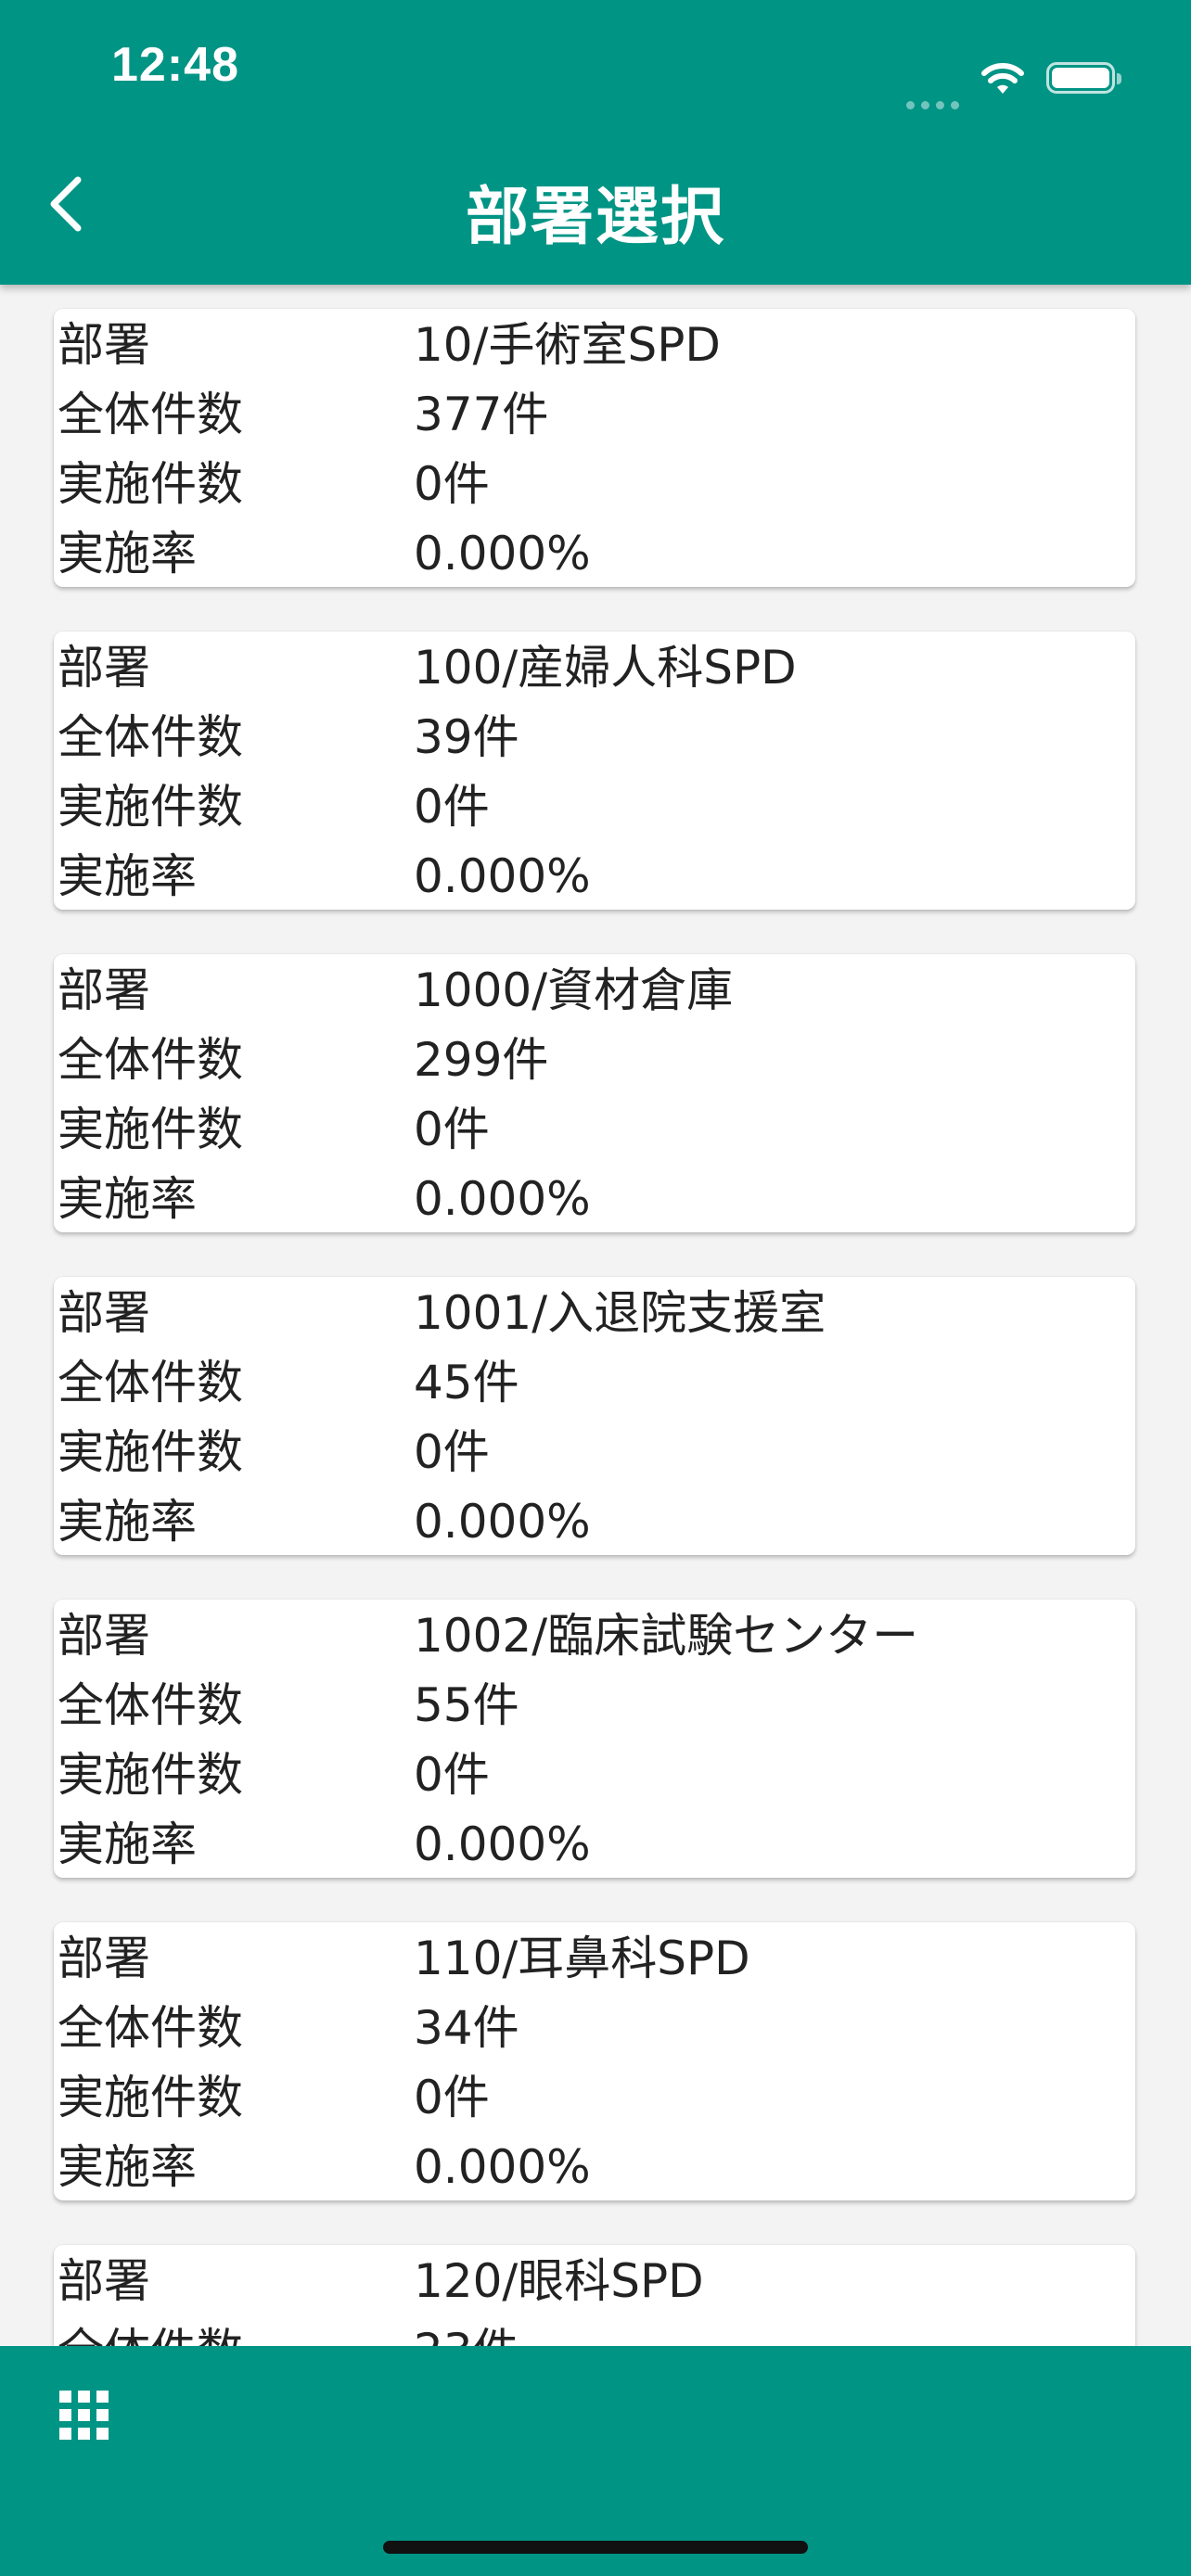  I want to click on status-icons, so click(1014, 77).